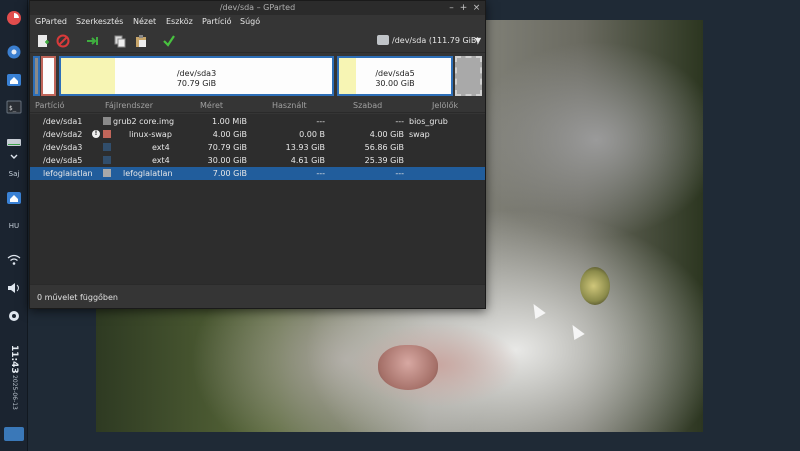 Image resolution: width=800 pixels, height=451 pixels. Describe the element at coordinates (463, 8) in the screenshot. I see `maximize-icon: +` at that location.